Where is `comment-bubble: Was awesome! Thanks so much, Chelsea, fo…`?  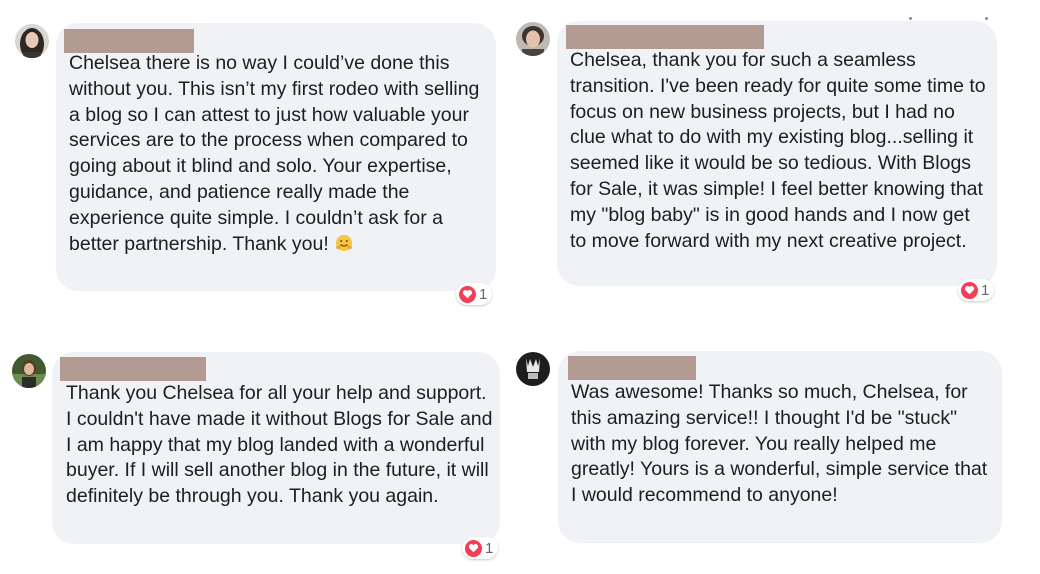 comment-bubble: Was awesome! Thanks so much, Chelsea, fo… is located at coordinates (780, 447).